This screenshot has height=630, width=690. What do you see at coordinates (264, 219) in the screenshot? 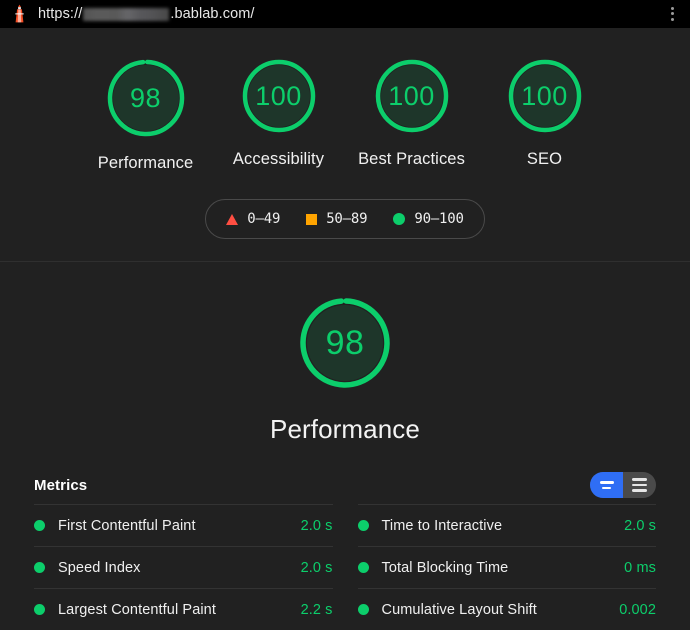
I see `legend-range-fail: 0–49` at bounding box center [264, 219].